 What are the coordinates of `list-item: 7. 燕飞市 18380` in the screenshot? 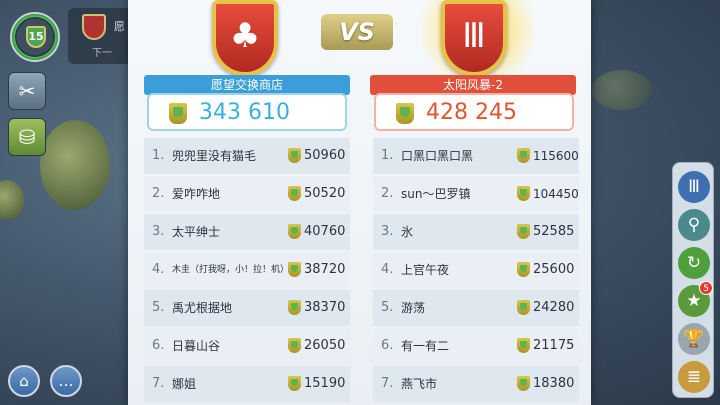 It's located at (476, 384).